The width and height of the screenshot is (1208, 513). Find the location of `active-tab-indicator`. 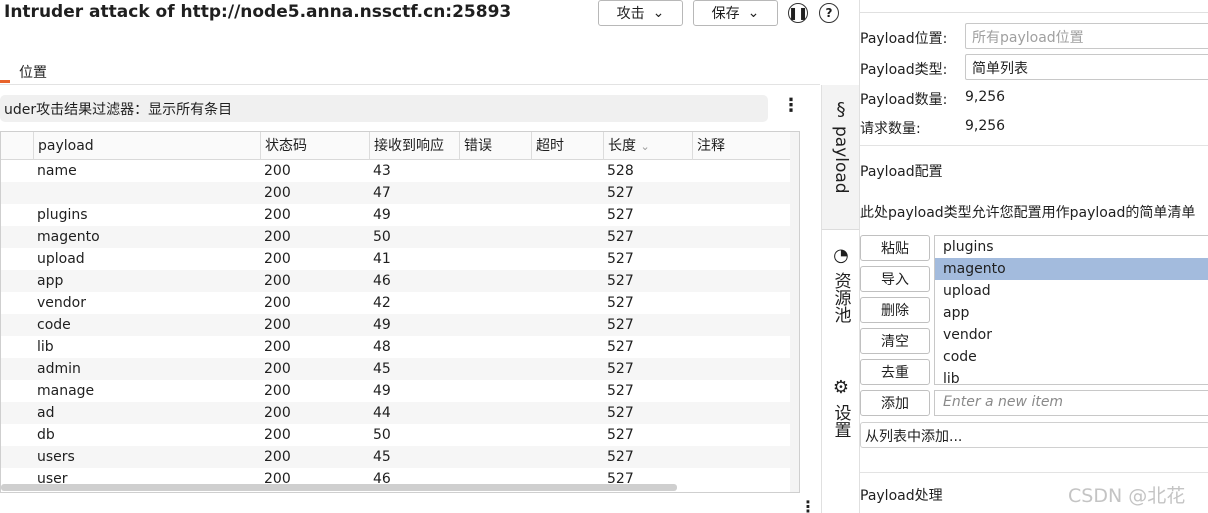

active-tab-indicator is located at coordinates (5, 81).